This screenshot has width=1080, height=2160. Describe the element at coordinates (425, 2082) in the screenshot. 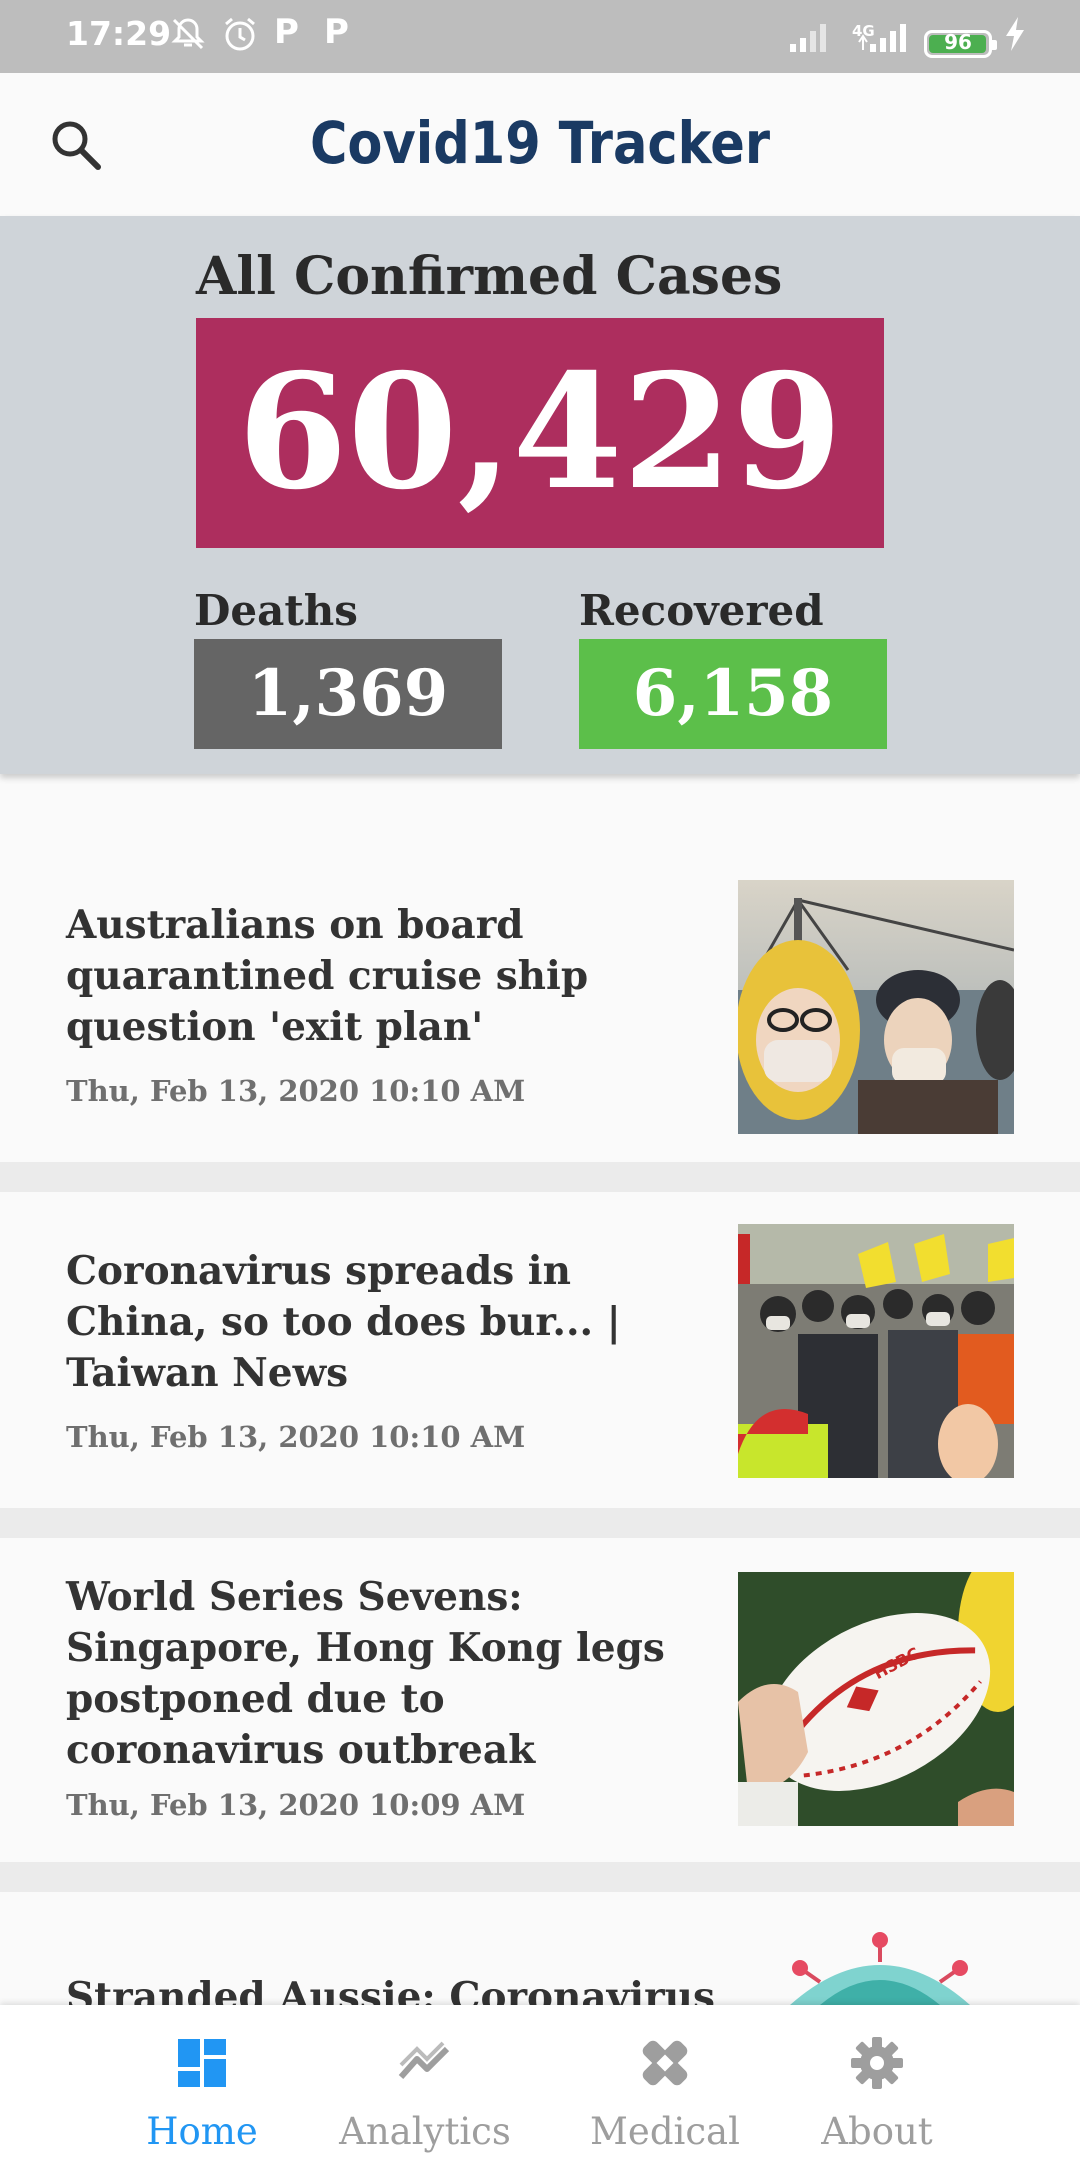

I see `nav-analytics: Analytics` at that location.